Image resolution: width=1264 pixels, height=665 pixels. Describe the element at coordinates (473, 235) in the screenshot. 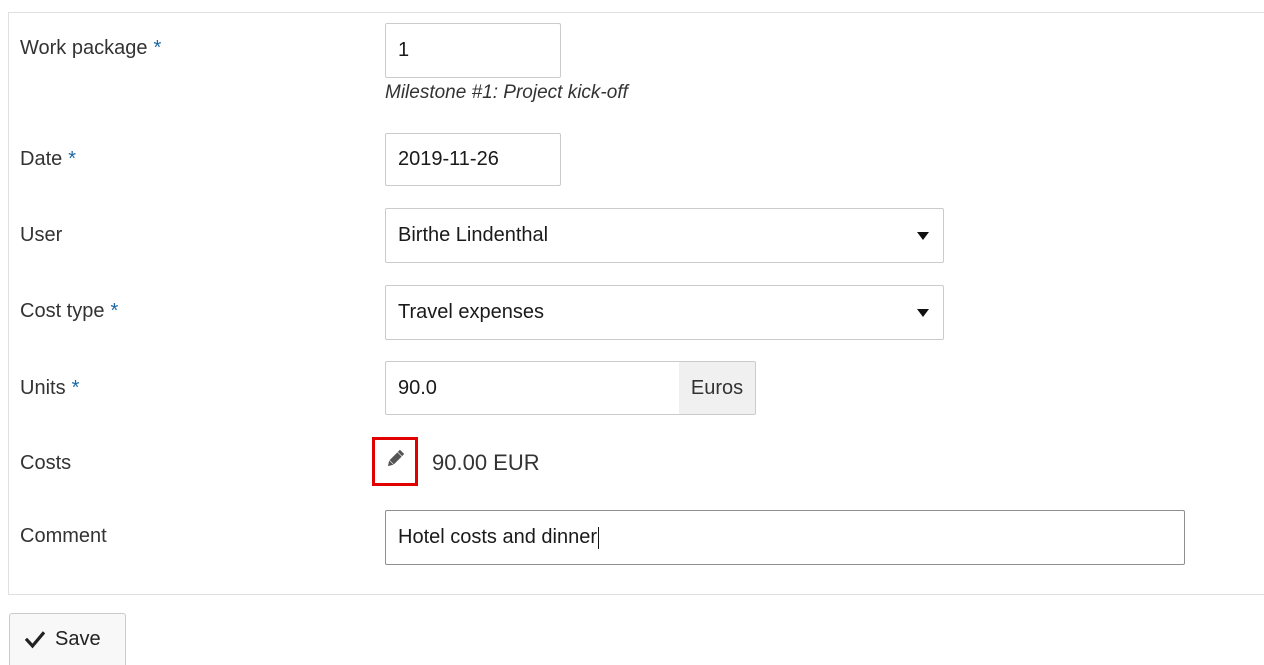

I see `user-value: Birthe Lindenthal` at that location.